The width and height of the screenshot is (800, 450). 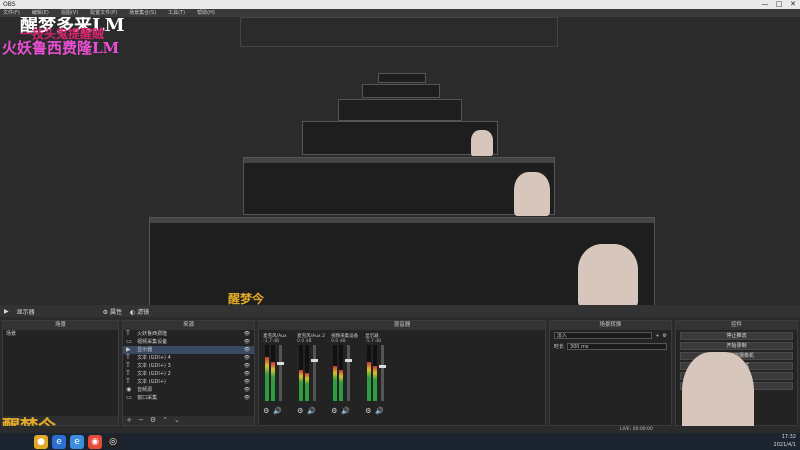 I want to click on mixer-channel: 显示器 -5.7 dB ⚙ 🔊, so click(x=377, y=374).